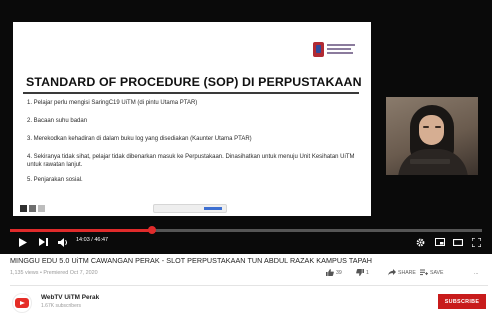 This screenshot has height=315, width=492. Describe the element at coordinates (54, 273) in the screenshot. I see `video-meta: 1,135 views • Premiered Oct 7, 2020` at that location.